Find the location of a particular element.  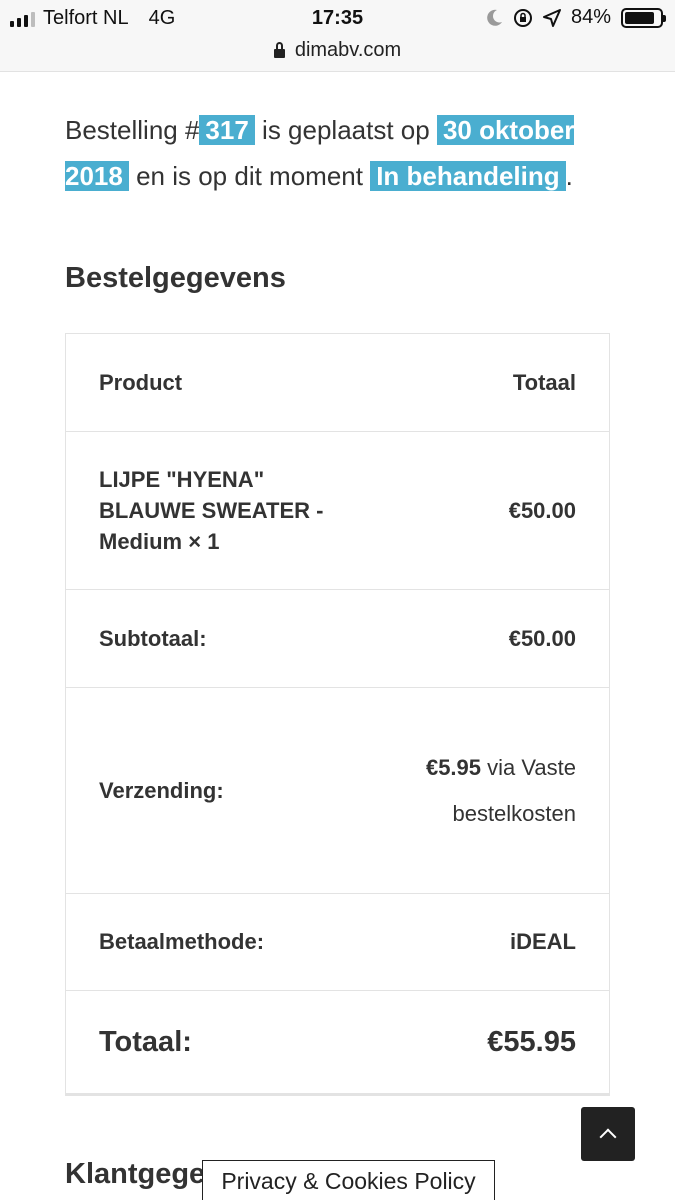

order-details-title: Bestelgegevens is located at coordinates (175, 278).